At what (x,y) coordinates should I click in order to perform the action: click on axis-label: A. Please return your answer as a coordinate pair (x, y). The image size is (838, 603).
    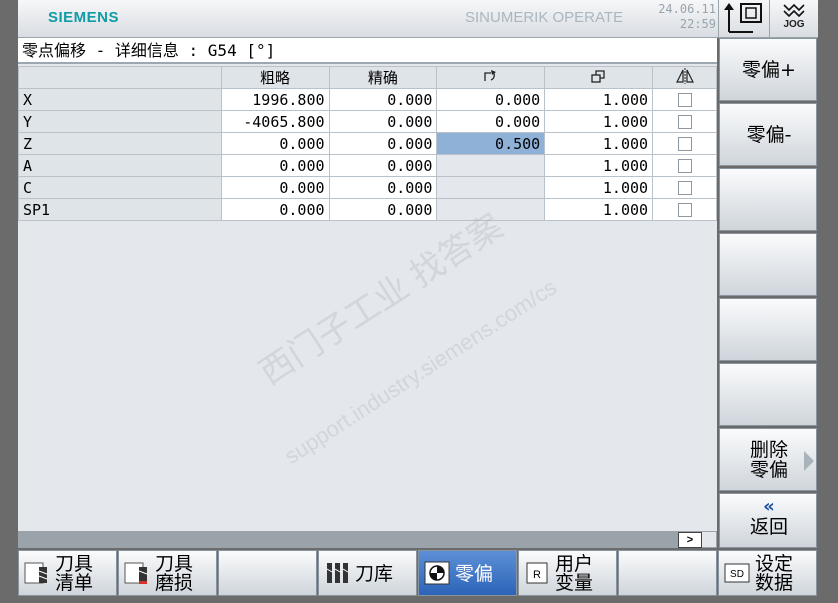
    Looking at the image, I should click on (120, 165).